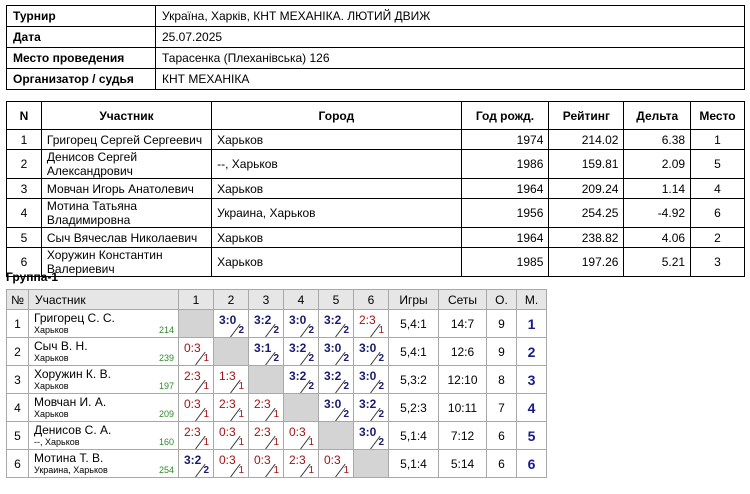 The height and width of the screenshot is (494, 750). Describe the element at coordinates (450, 58) in the screenshot. I see `info-value: Тарасенка (Плеханівська) 126` at that location.